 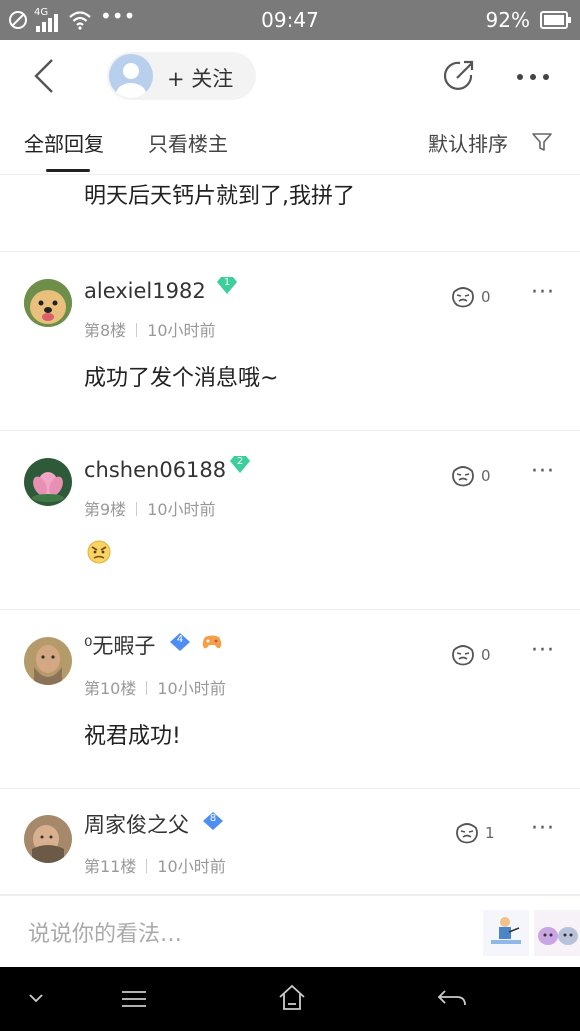 What do you see at coordinates (131, 76) in the screenshot?
I see `author-avatar` at bounding box center [131, 76].